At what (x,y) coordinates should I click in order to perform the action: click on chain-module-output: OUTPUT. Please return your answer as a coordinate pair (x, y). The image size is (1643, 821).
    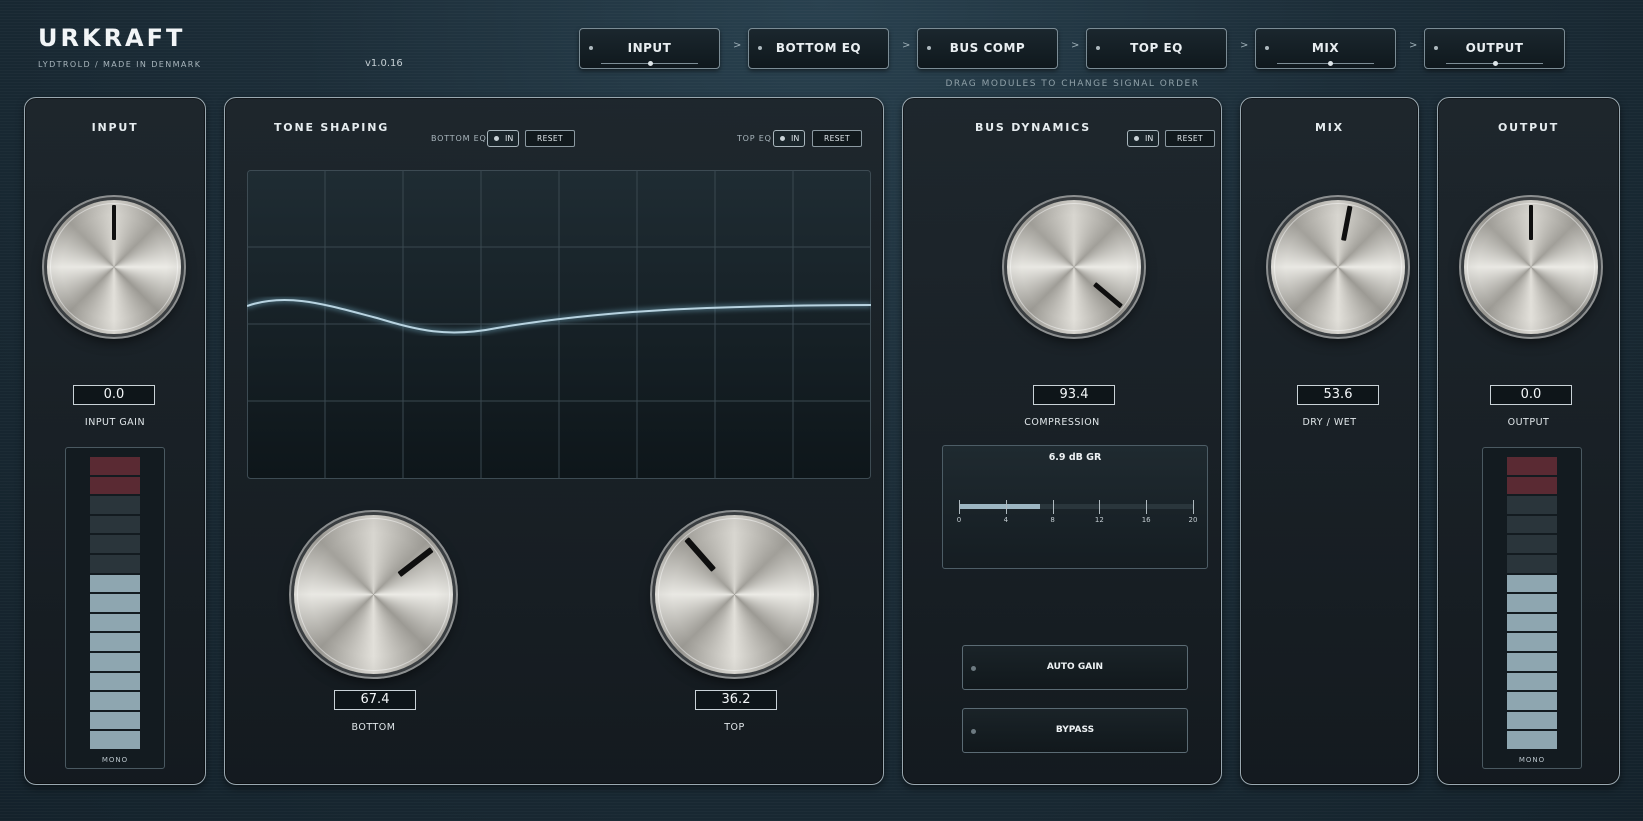
    Looking at the image, I should click on (1494, 48).